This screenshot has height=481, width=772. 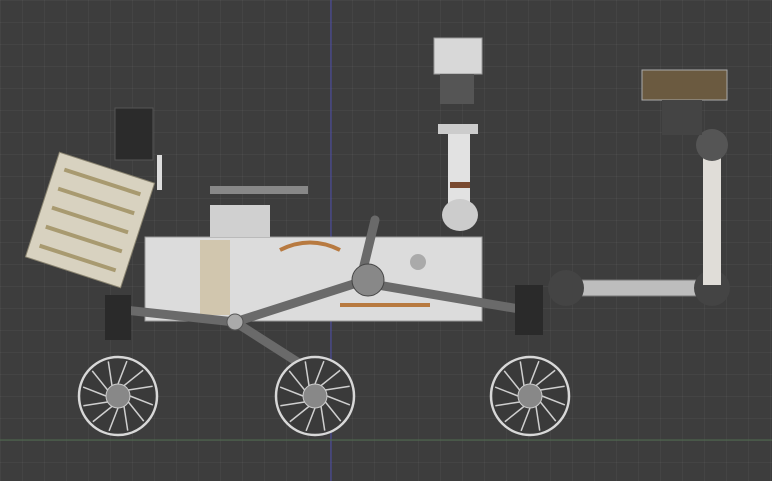 What do you see at coordinates (90, 220) in the screenshot?
I see `rtg-panel` at bounding box center [90, 220].